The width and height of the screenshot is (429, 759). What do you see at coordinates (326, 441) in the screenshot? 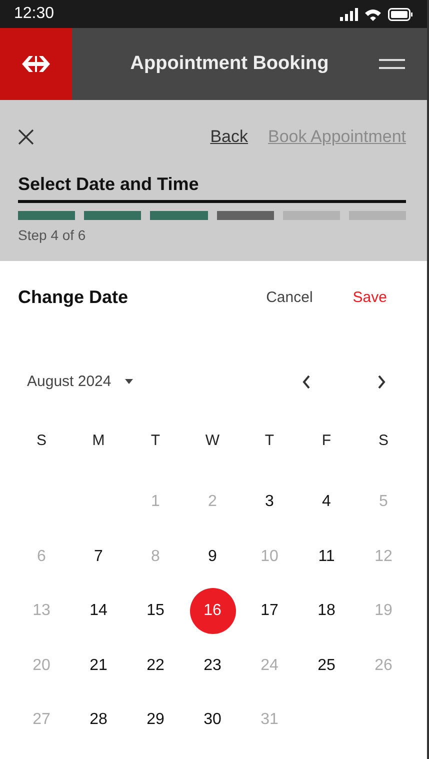
I see `weekday-label: F` at bounding box center [326, 441].